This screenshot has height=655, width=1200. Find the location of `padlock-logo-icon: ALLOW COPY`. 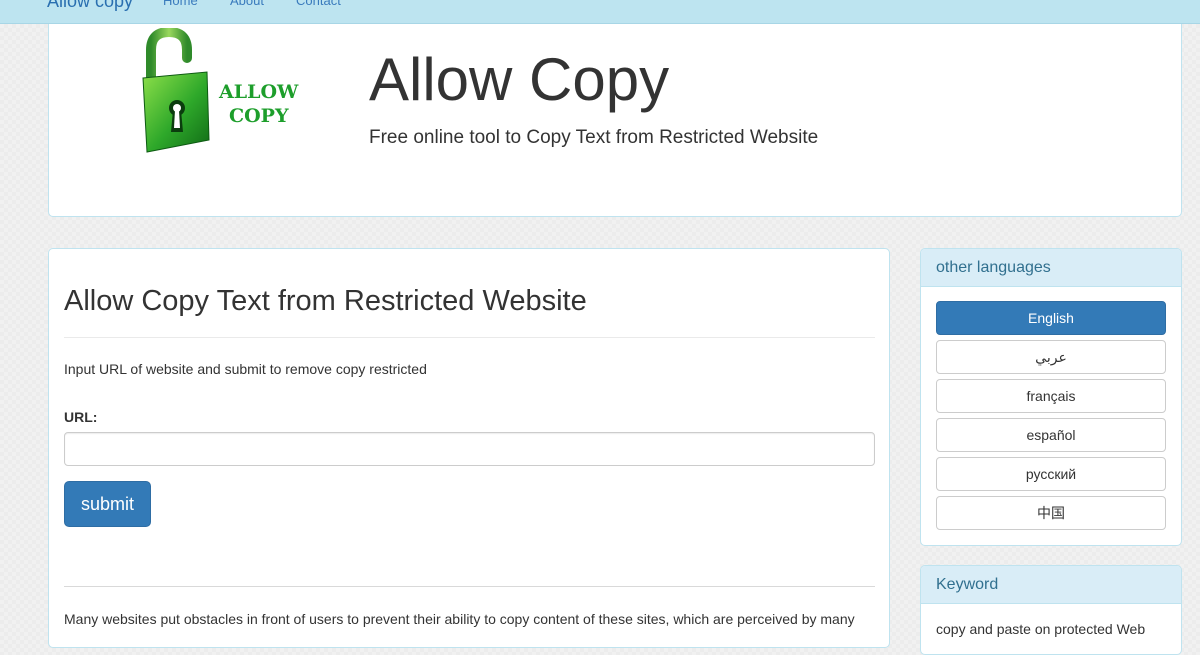

padlock-logo-icon: ALLOW COPY is located at coordinates (220, 90).